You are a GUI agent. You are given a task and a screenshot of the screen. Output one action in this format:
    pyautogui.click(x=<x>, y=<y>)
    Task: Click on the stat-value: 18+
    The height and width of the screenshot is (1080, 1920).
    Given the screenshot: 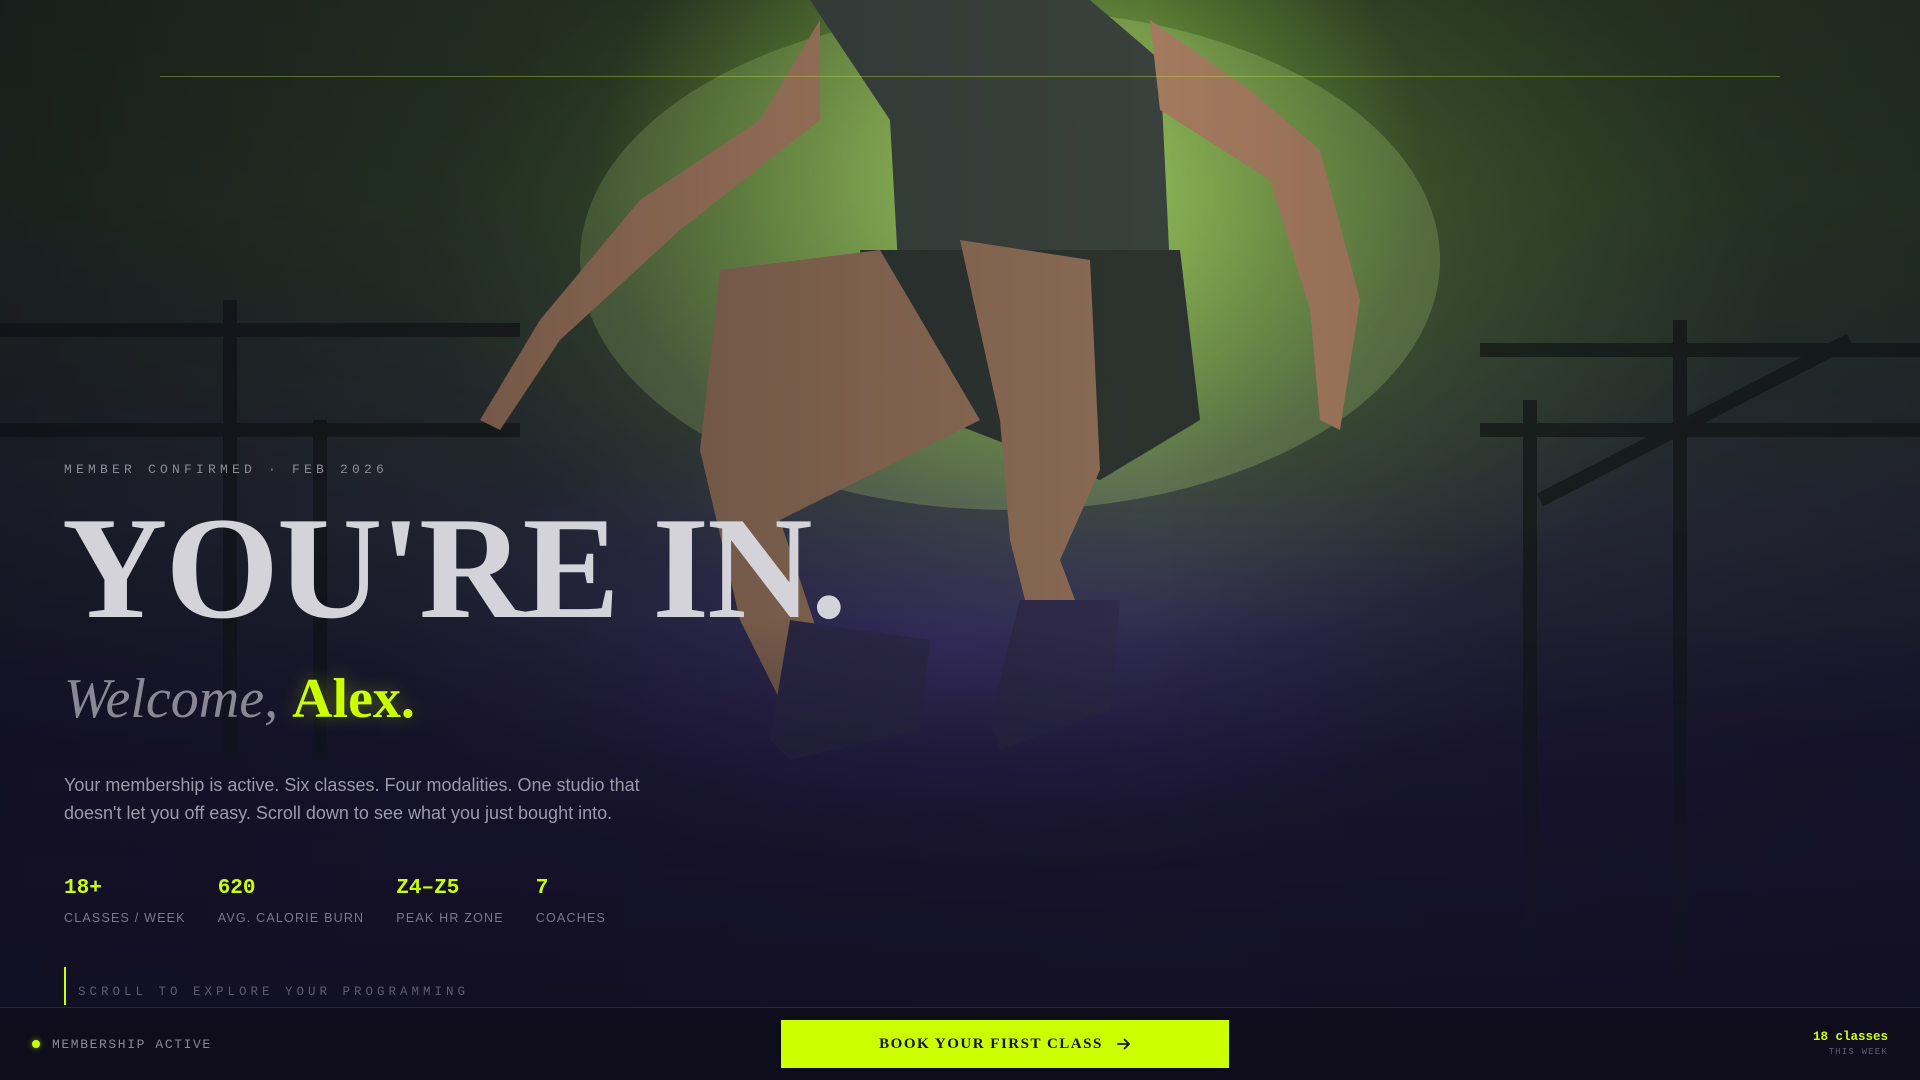 What is the action you would take?
    pyautogui.click(x=83, y=888)
    